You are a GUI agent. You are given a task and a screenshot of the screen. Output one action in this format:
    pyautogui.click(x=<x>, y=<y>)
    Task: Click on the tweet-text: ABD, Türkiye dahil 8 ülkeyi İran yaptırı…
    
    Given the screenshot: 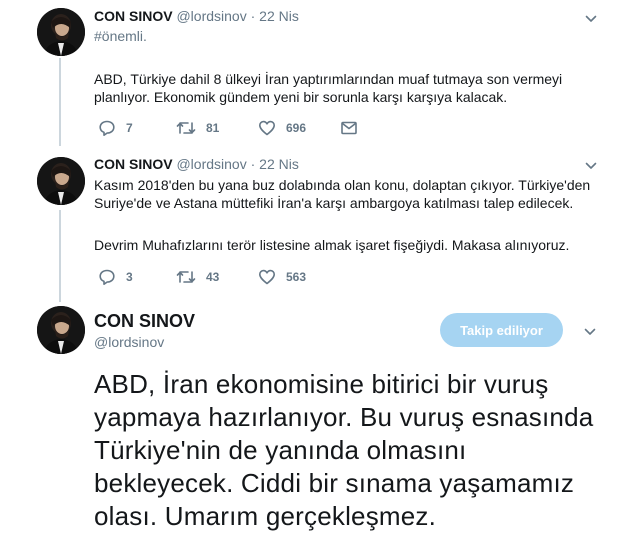 What is the action you would take?
    pyautogui.click(x=328, y=88)
    